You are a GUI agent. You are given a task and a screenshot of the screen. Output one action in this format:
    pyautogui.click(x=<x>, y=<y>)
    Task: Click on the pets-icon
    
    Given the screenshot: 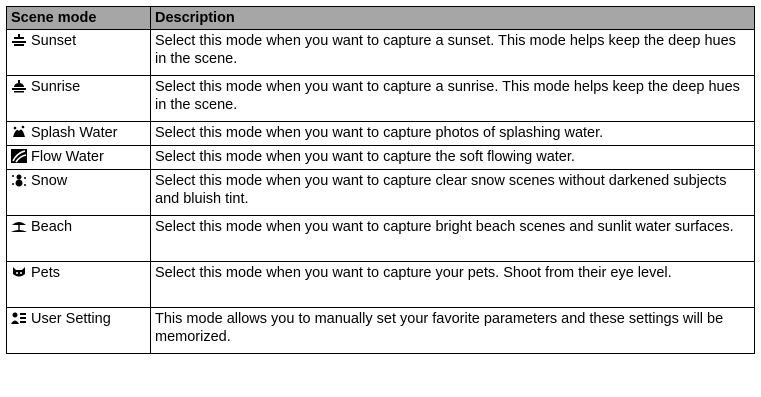 What is the action you would take?
    pyautogui.click(x=19, y=272)
    